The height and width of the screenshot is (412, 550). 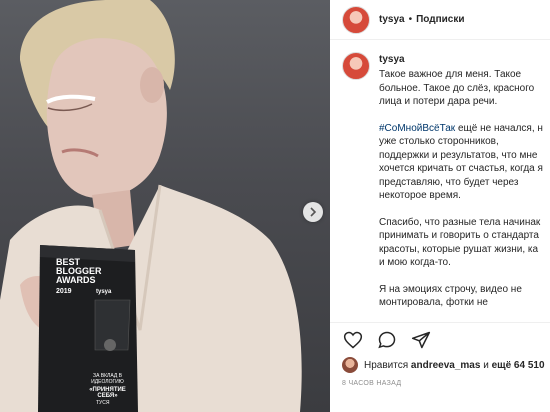 What do you see at coordinates (371, 383) in the screenshot?
I see `post-timestamp: 8 ЧАСОВ НАЗАД` at bounding box center [371, 383].